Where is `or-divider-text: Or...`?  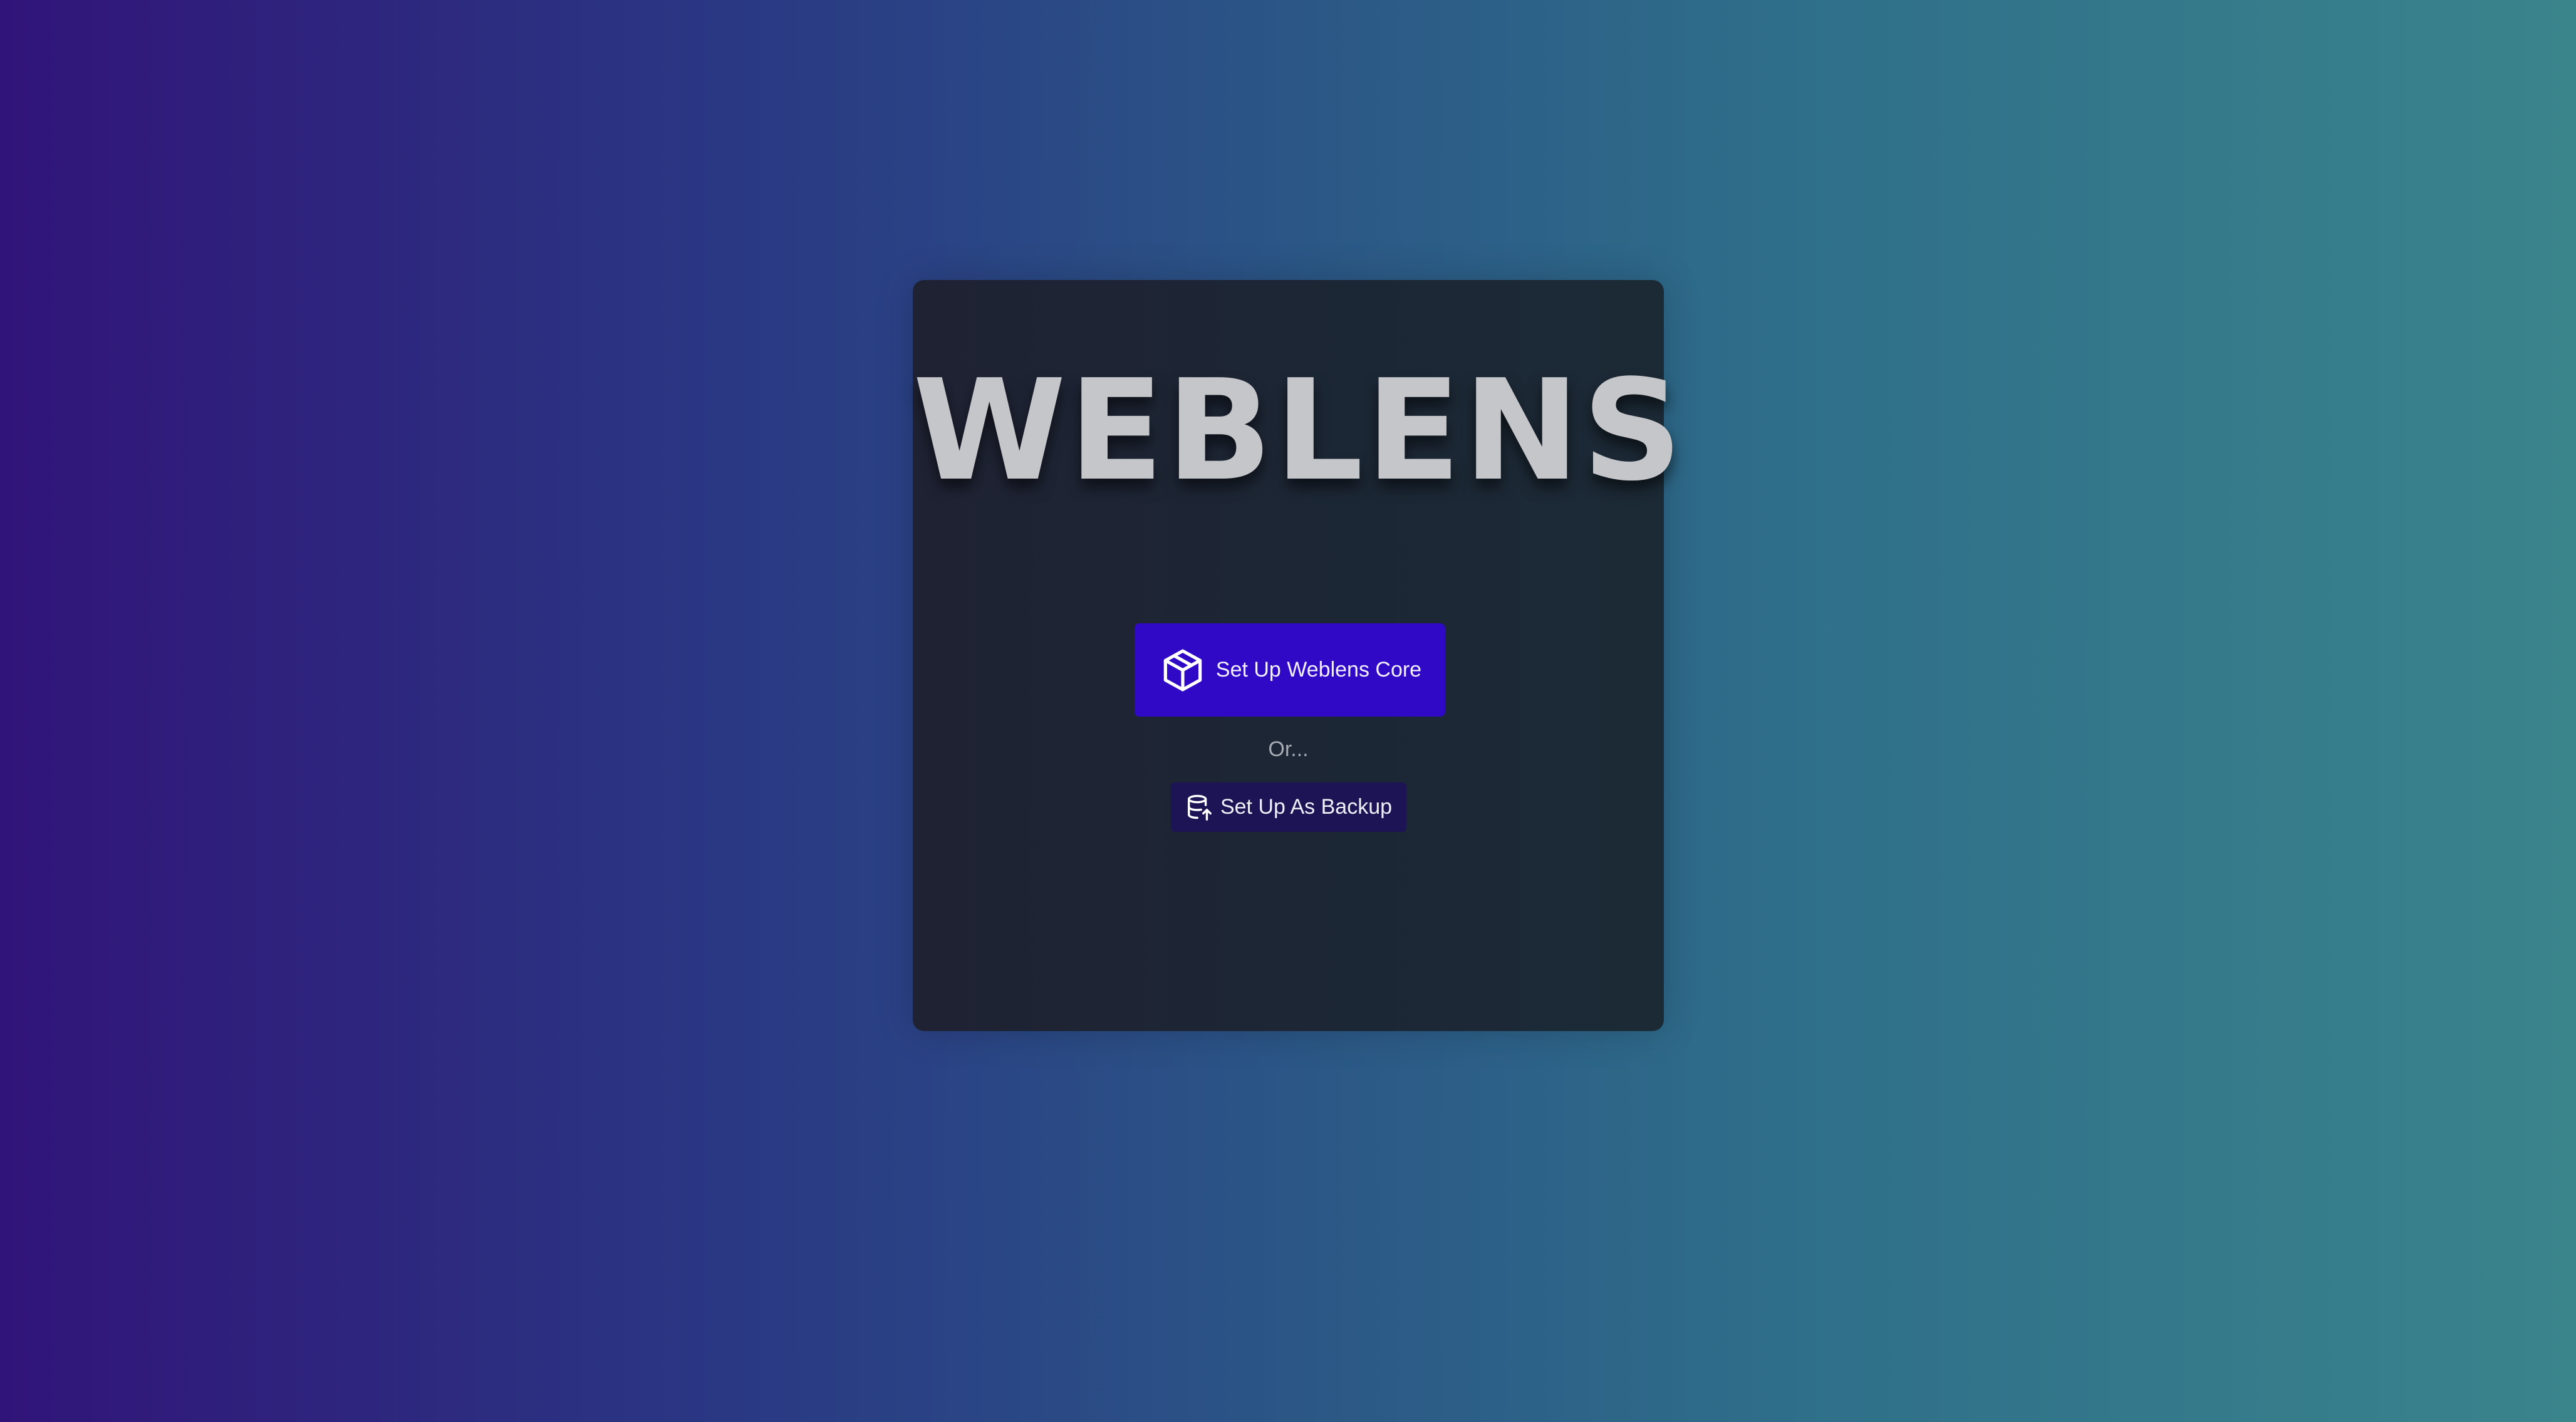 or-divider-text: Or... is located at coordinates (1288, 749).